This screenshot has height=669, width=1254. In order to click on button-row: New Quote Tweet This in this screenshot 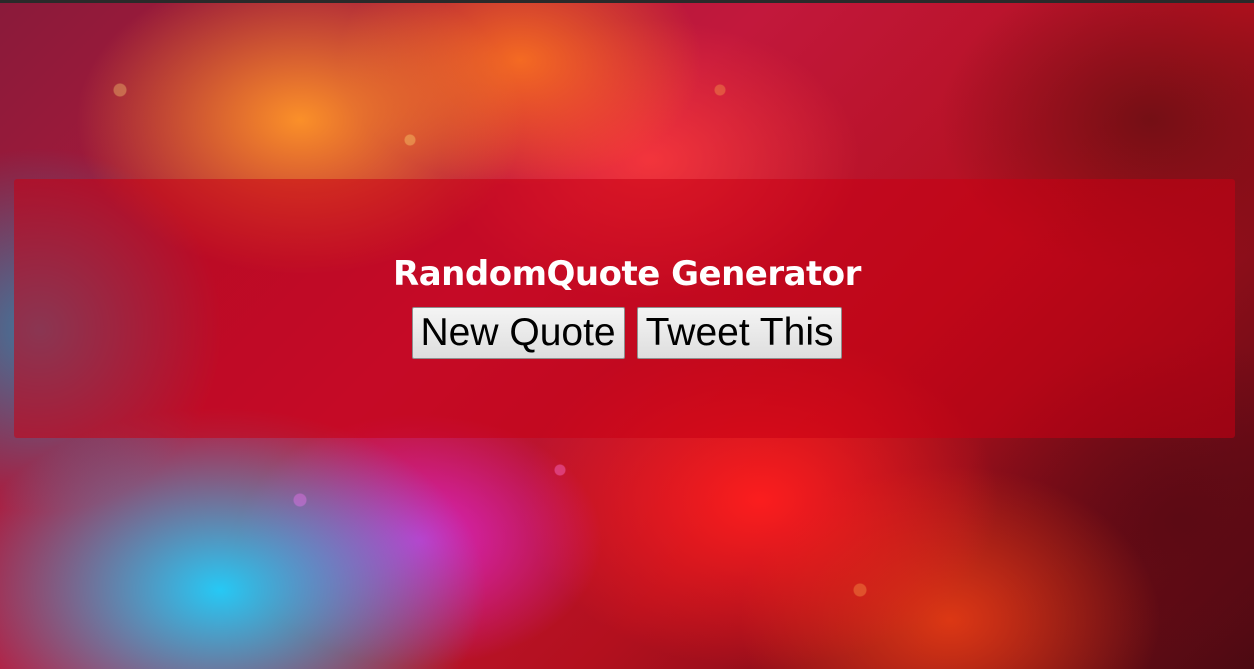, I will do `click(627, 333)`.